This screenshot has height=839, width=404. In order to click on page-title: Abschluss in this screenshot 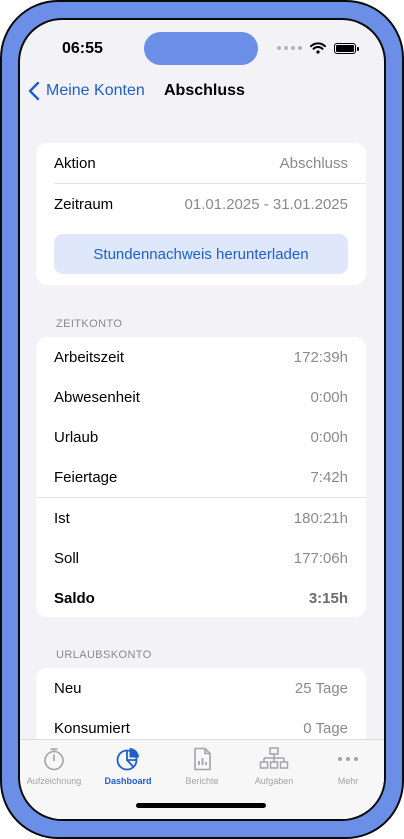, I will do `click(204, 90)`.